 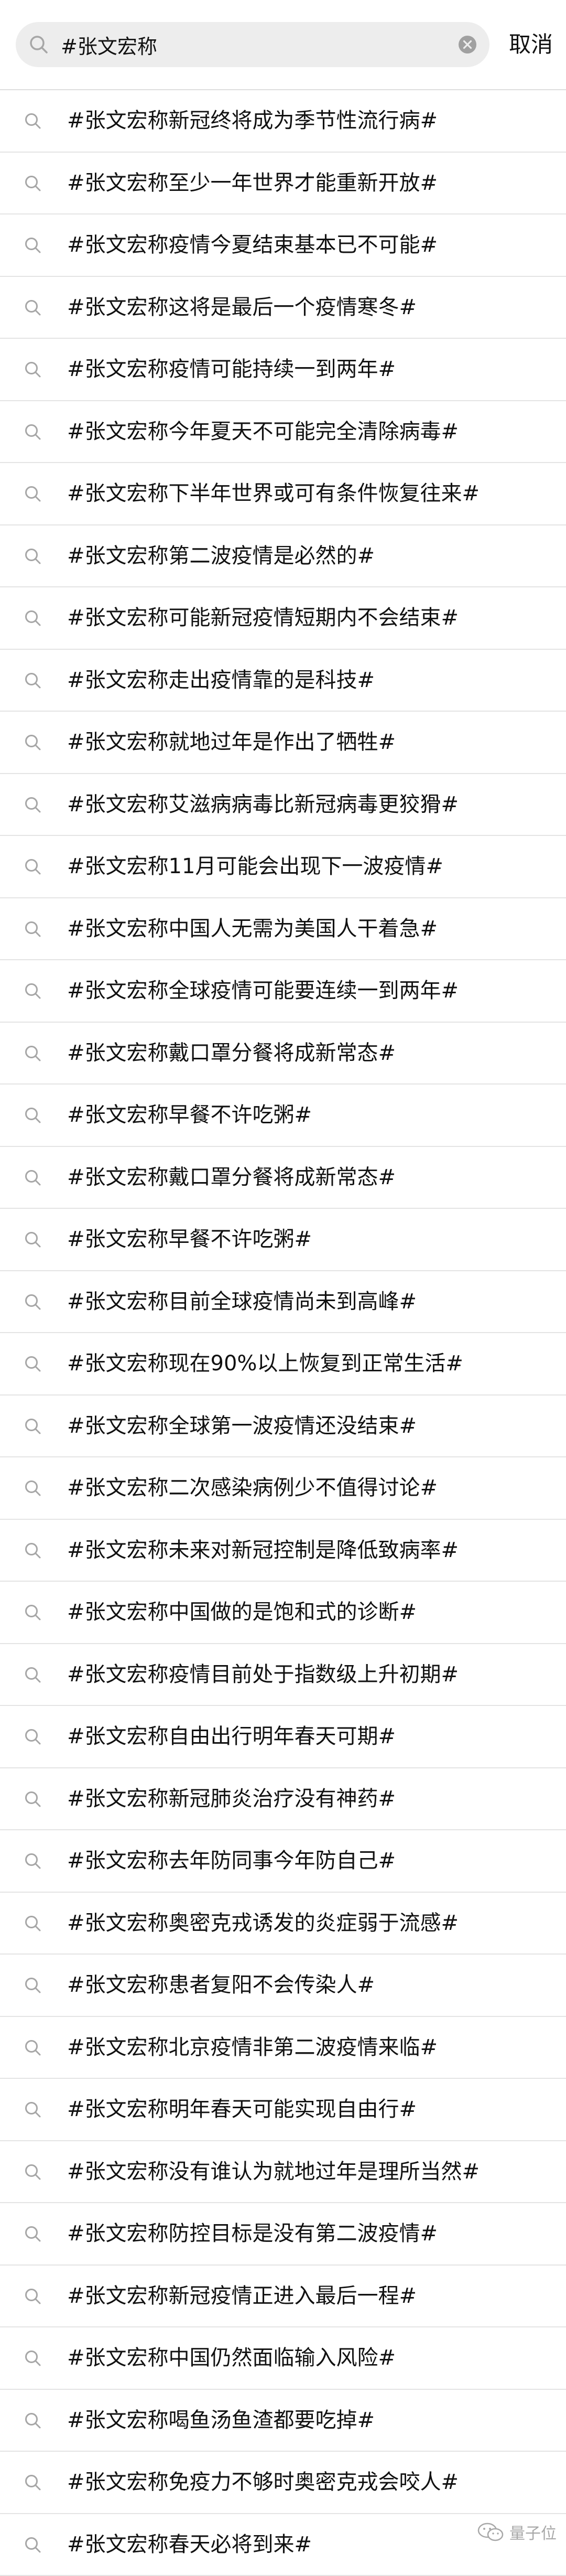 I want to click on result-item: #张文宏称11月可能会出现下一波疫情#, so click(x=283, y=867).